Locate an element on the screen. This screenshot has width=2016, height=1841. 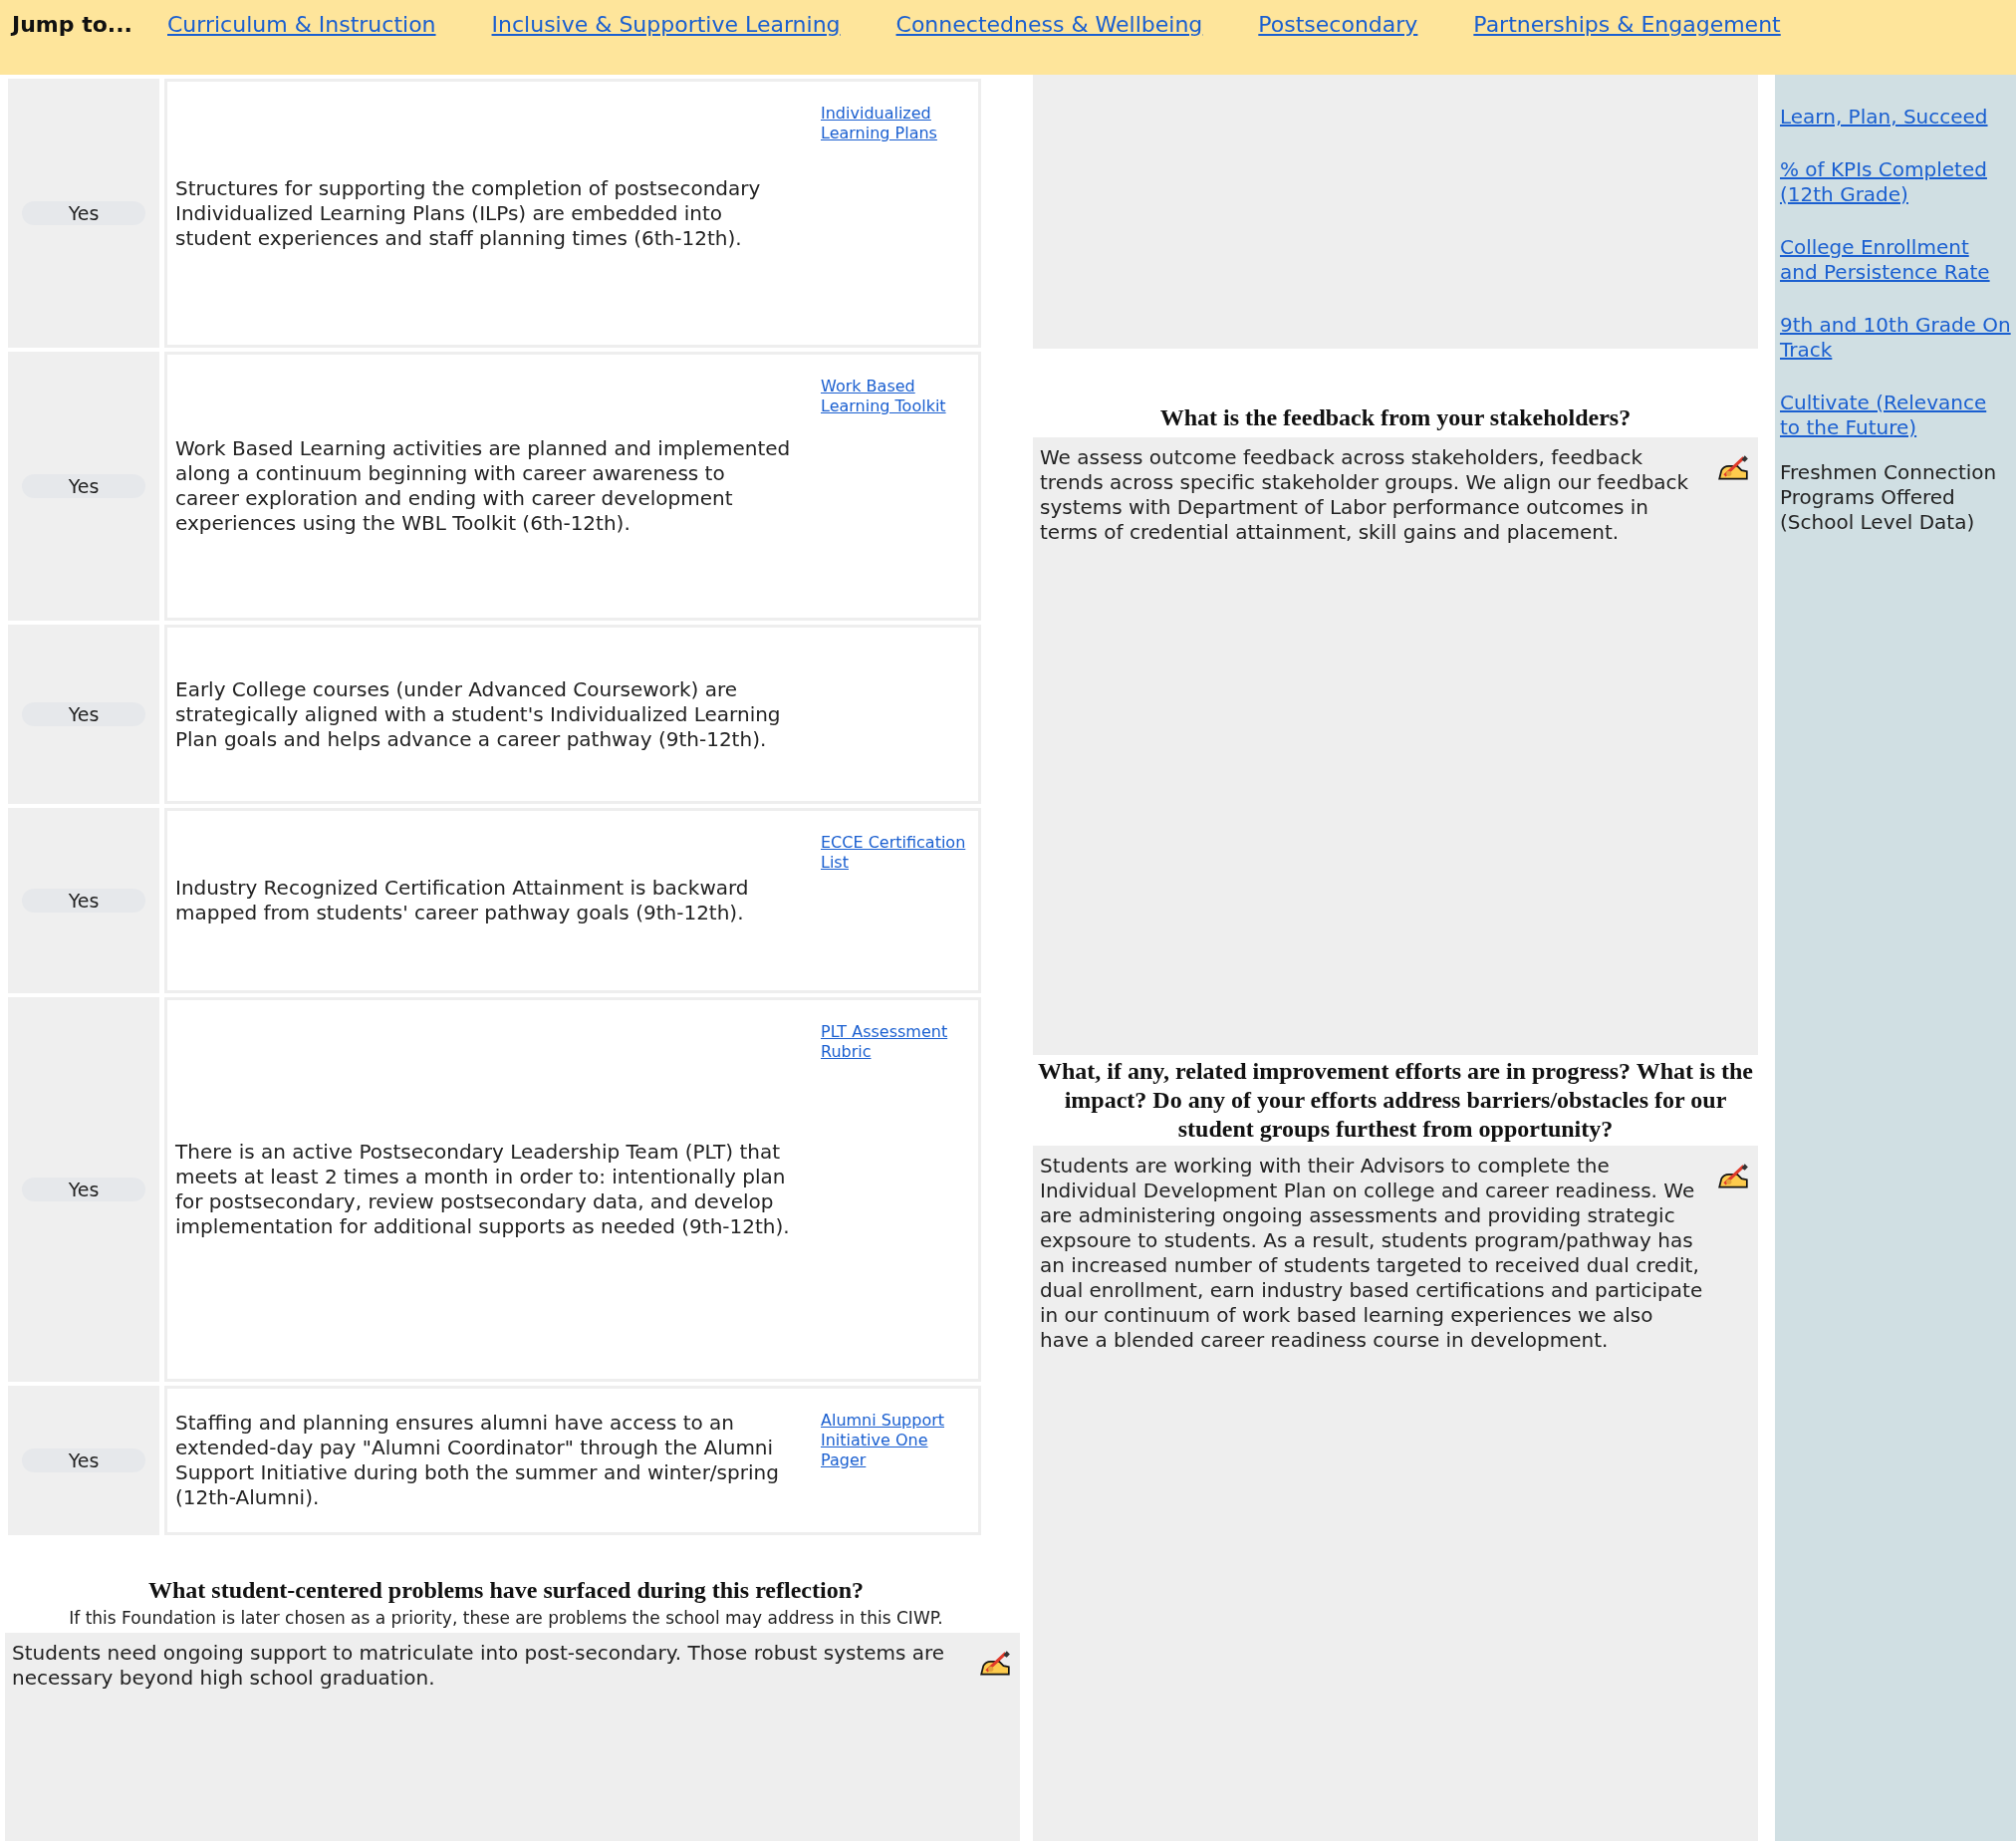
answer-box: Students need ongoing support to matriculate into post-secondary. Those robust systems are necessary beyond high school graduation. is located at coordinates (512, 1737).